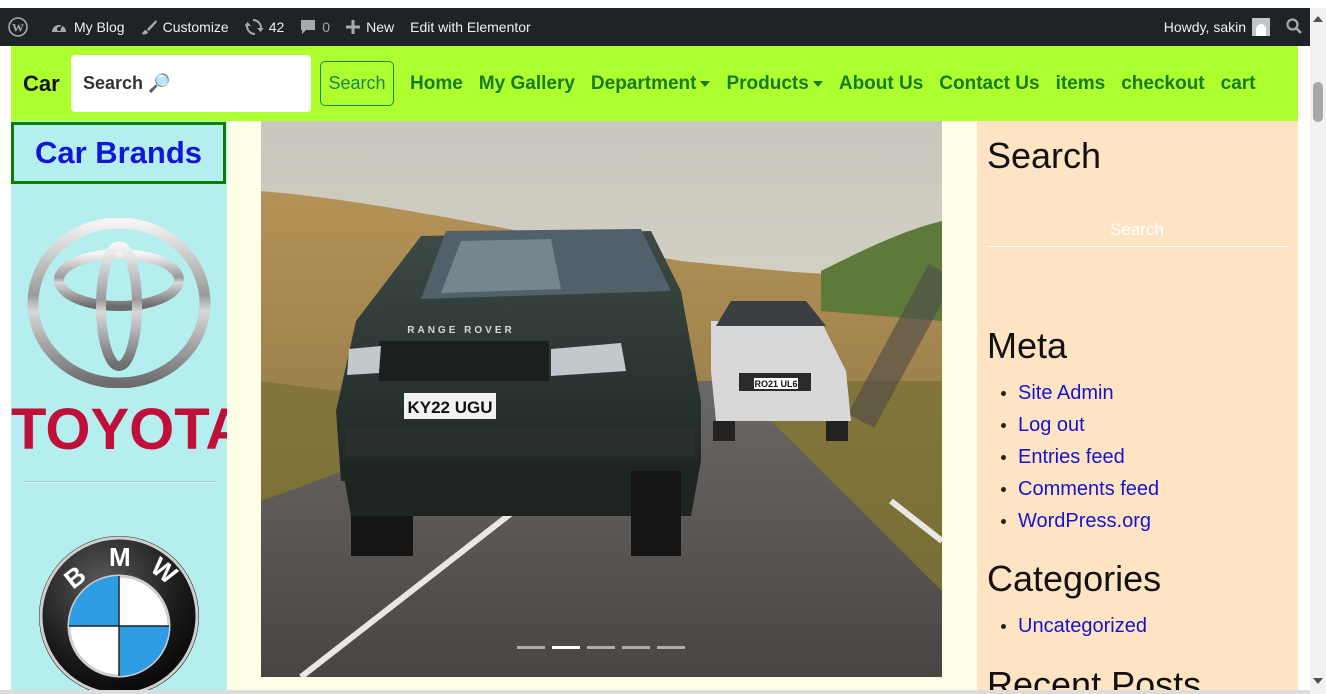  I want to click on meta-link-log-out: Log out, so click(1079, 425).